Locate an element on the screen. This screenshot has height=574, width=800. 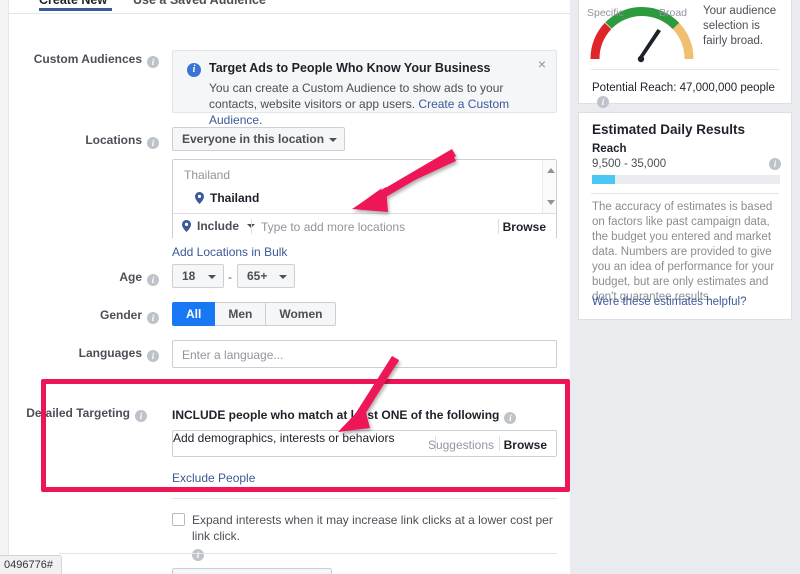
results-reach-label: Reach is located at coordinates (609, 149).